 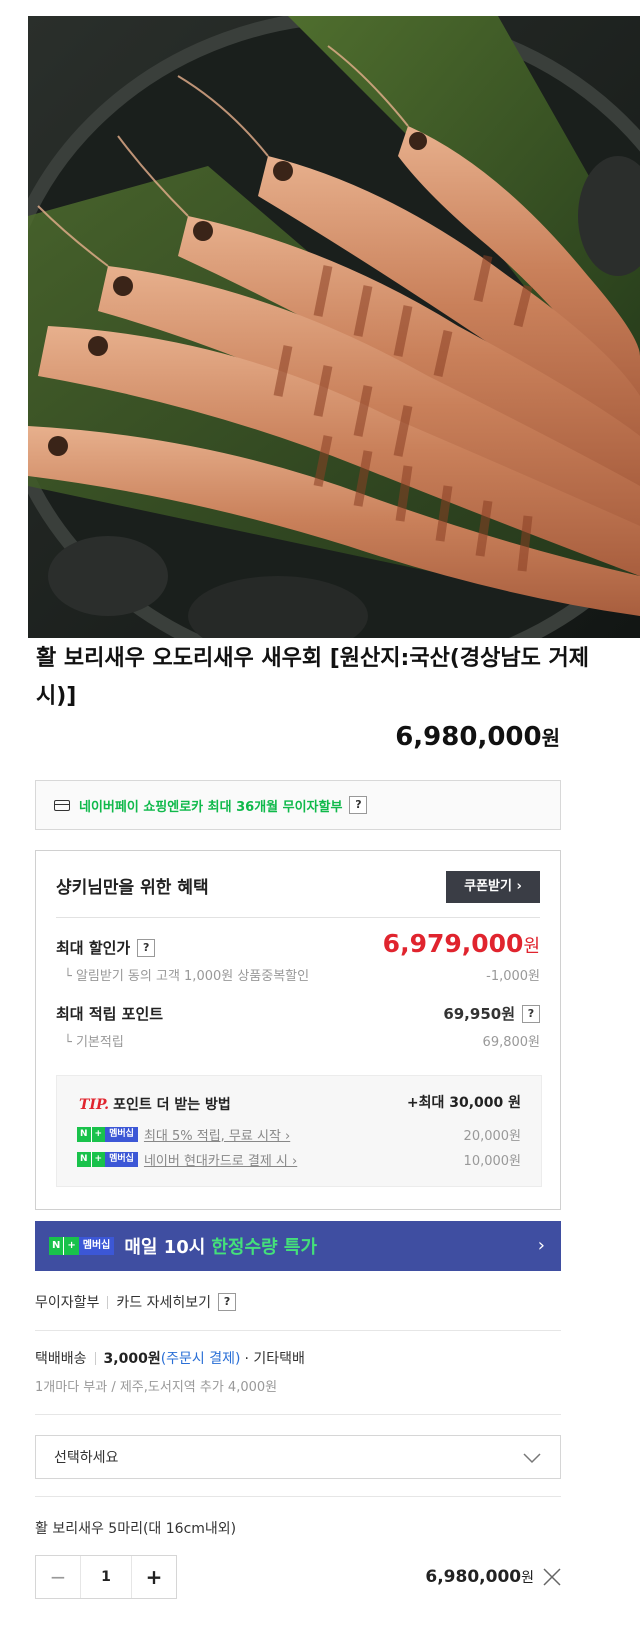 I want to click on option-select: 선택하세요, so click(x=298, y=1457).